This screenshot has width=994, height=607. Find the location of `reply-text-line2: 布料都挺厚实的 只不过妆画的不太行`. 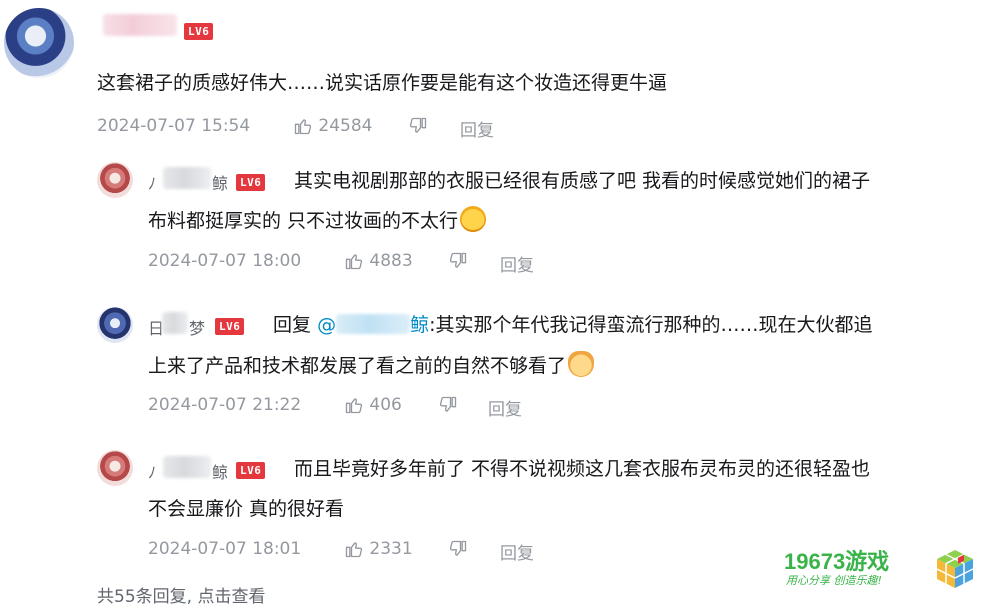

reply-text-line2: 布料都挺厚实的 只不过妆画的不太行 is located at coordinates (317, 221).